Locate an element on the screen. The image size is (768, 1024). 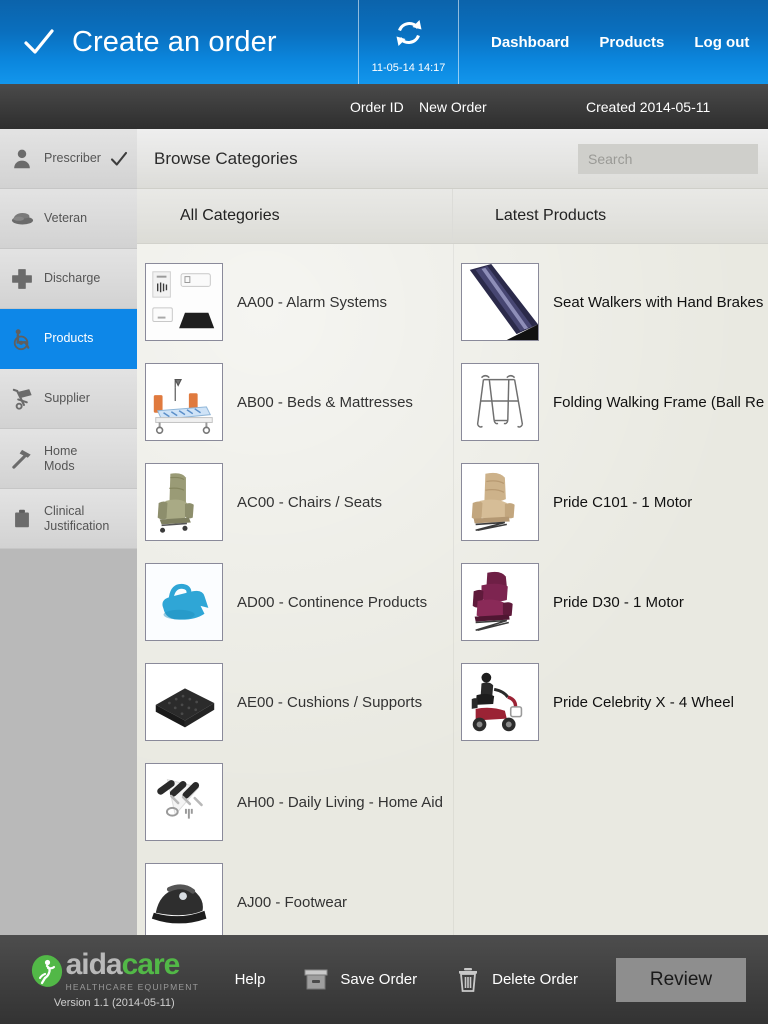
list-item: AJ00 - Footwear is located at coordinates (295, 893).